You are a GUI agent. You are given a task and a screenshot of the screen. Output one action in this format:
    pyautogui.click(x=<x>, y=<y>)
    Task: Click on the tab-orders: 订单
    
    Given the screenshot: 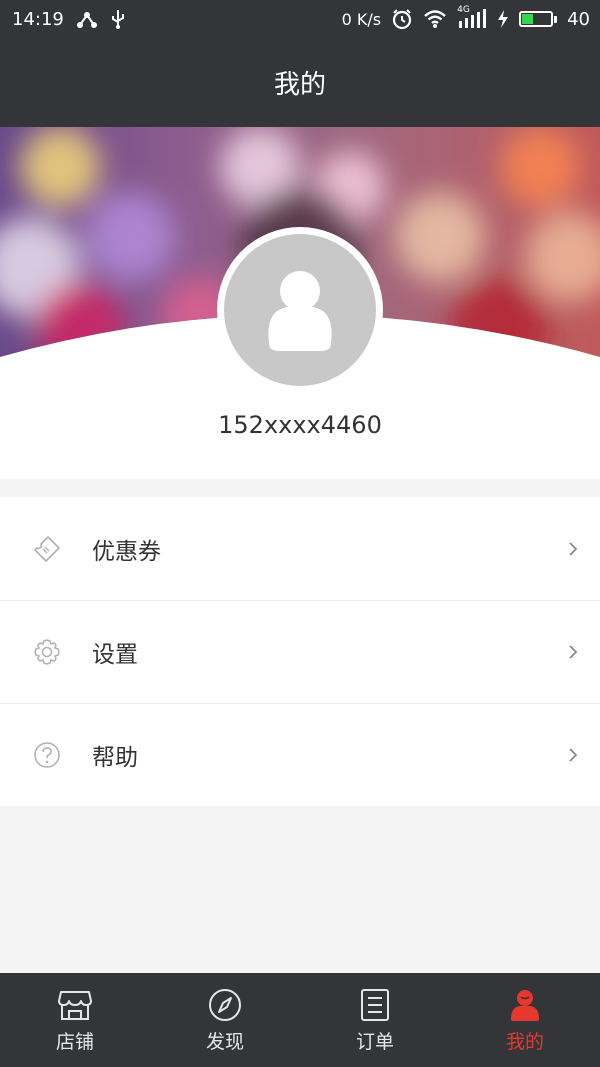 What is the action you would take?
    pyautogui.click(x=375, y=1020)
    